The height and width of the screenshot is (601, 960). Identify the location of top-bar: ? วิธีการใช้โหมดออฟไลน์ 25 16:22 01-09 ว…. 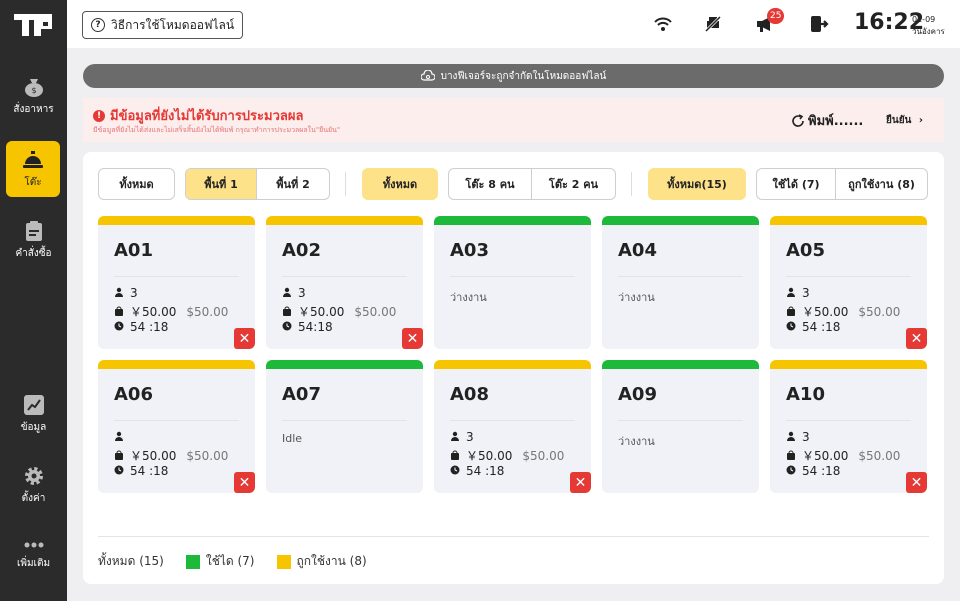
(513, 24).